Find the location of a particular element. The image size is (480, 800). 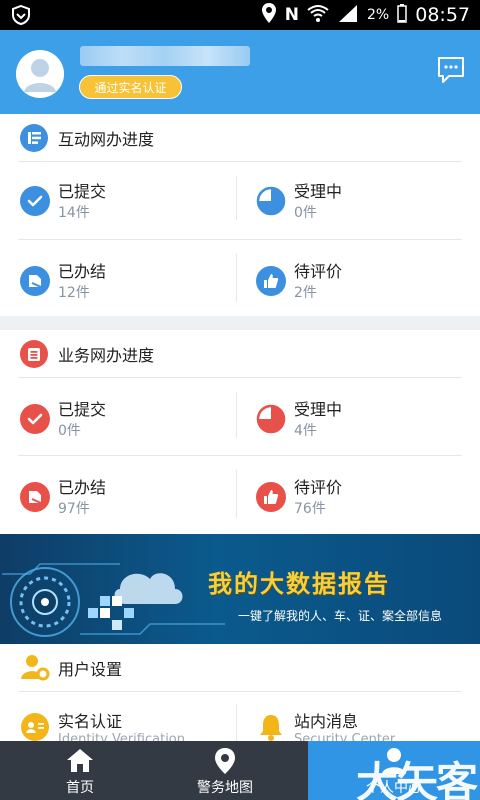

message-button is located at coordinates (451, 70).